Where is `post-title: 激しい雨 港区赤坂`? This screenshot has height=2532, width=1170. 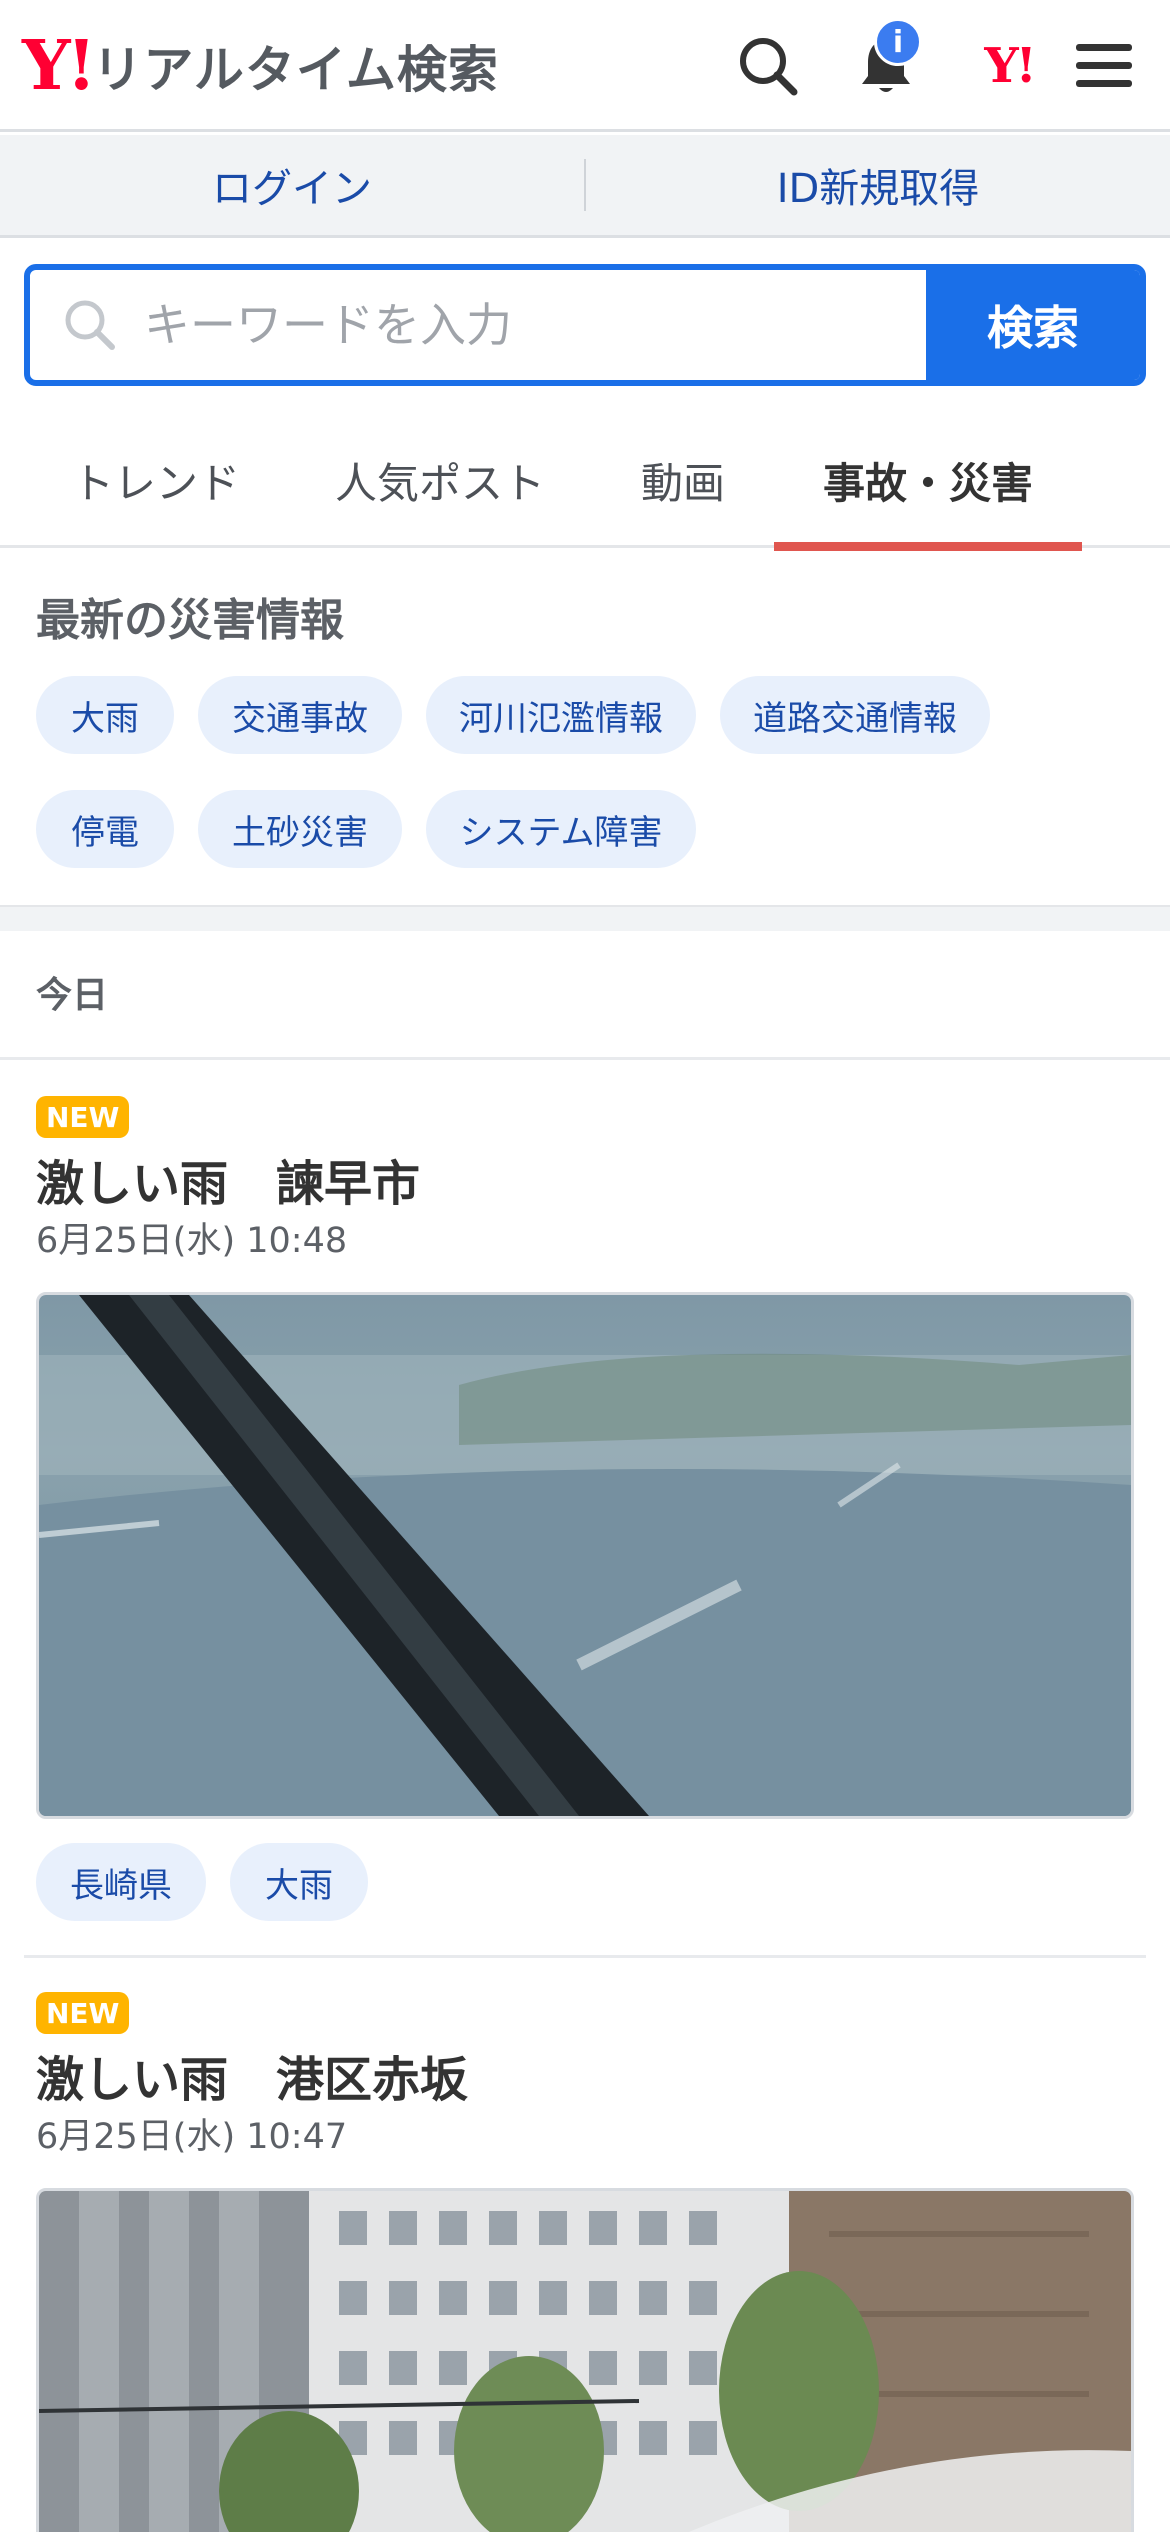 post-title: 激しい雨 港区赤坂 is located at coordinates (252, 2075).